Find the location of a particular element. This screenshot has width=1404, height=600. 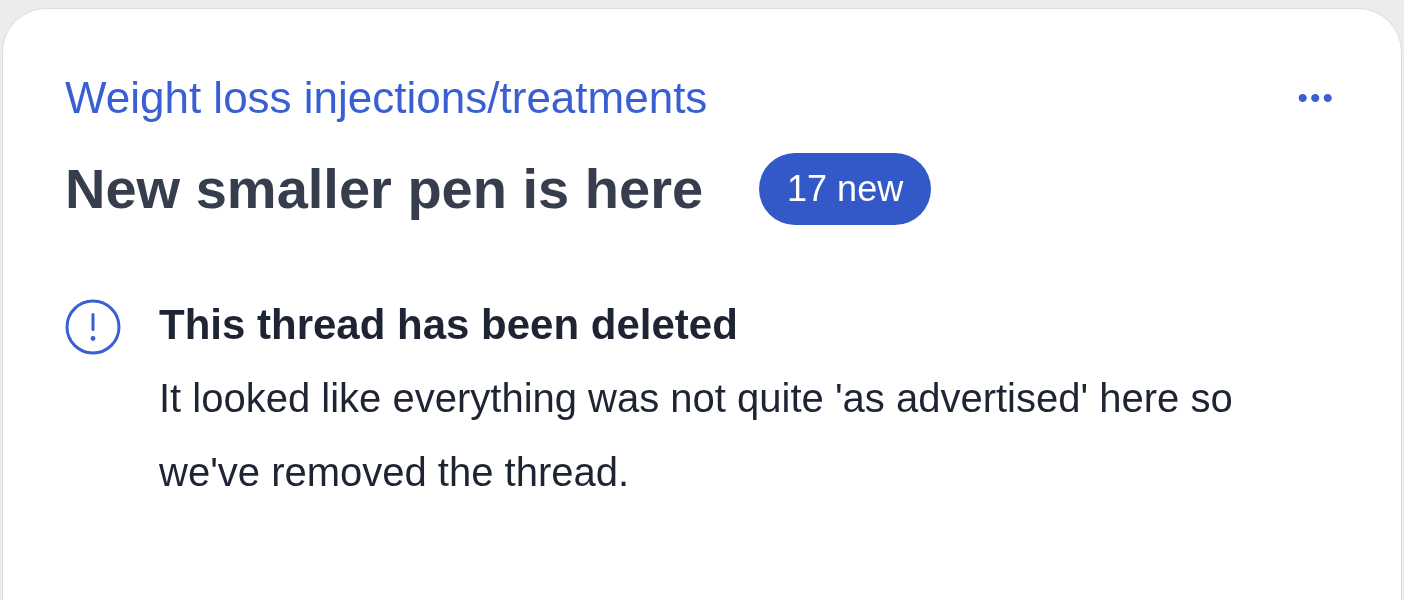

more-options-button: ••• is located at coordinates (1317, 98).